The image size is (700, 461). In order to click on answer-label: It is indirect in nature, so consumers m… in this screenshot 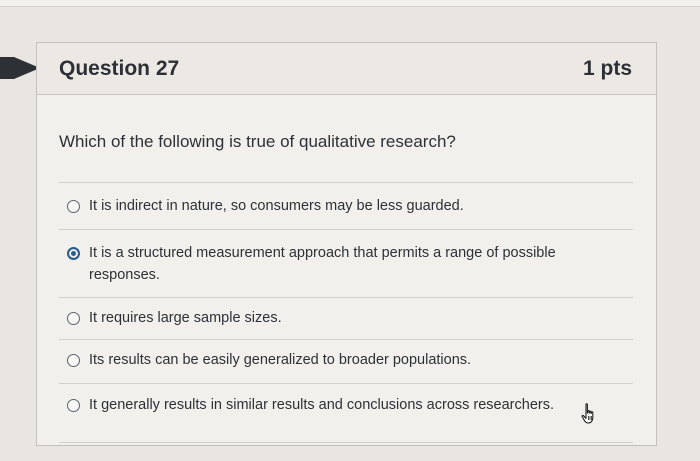, I will do `click(276, 206)`.